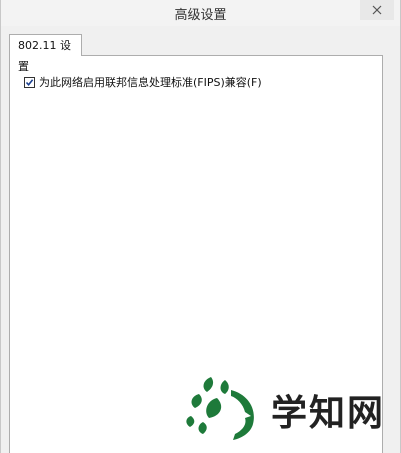  What do you see at coordinates (220, 408) in the screenshot?
I see `leaf-logo-icon` at bounding box center [220, 408].